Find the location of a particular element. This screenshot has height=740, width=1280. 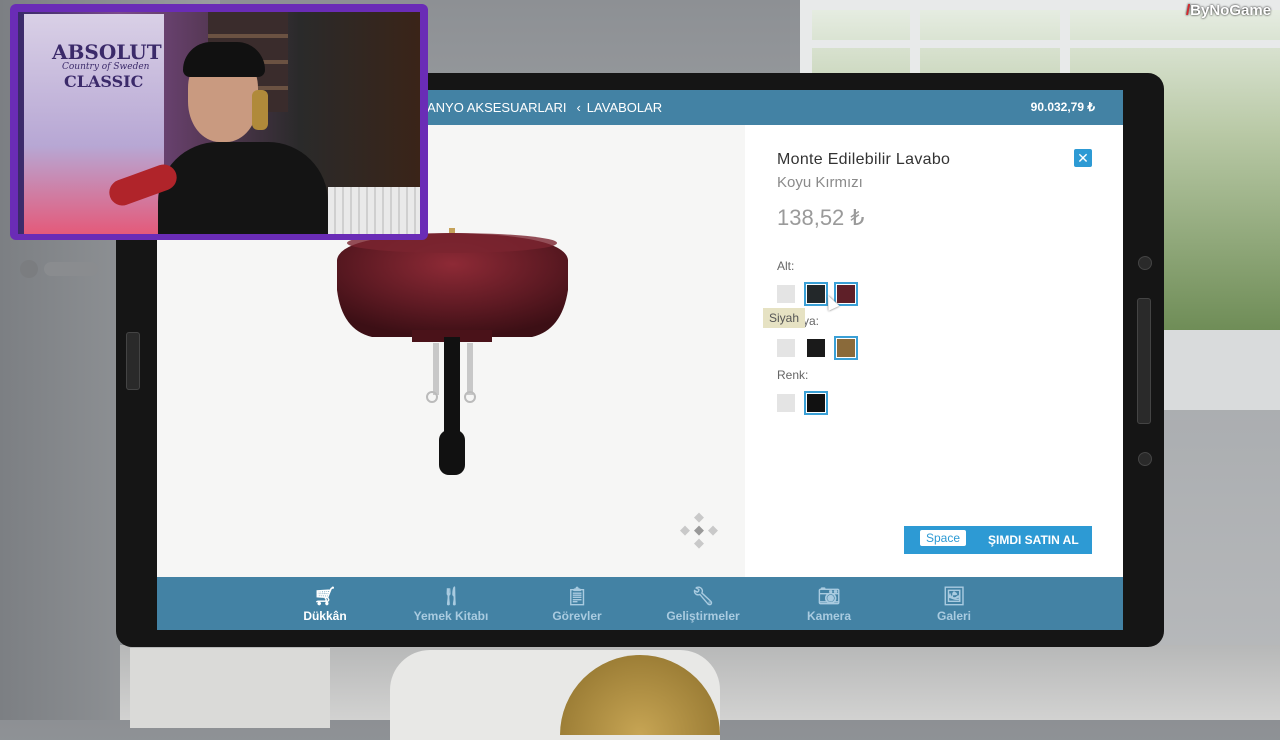

swatch-alt-light is located at coordinates (786, 294).